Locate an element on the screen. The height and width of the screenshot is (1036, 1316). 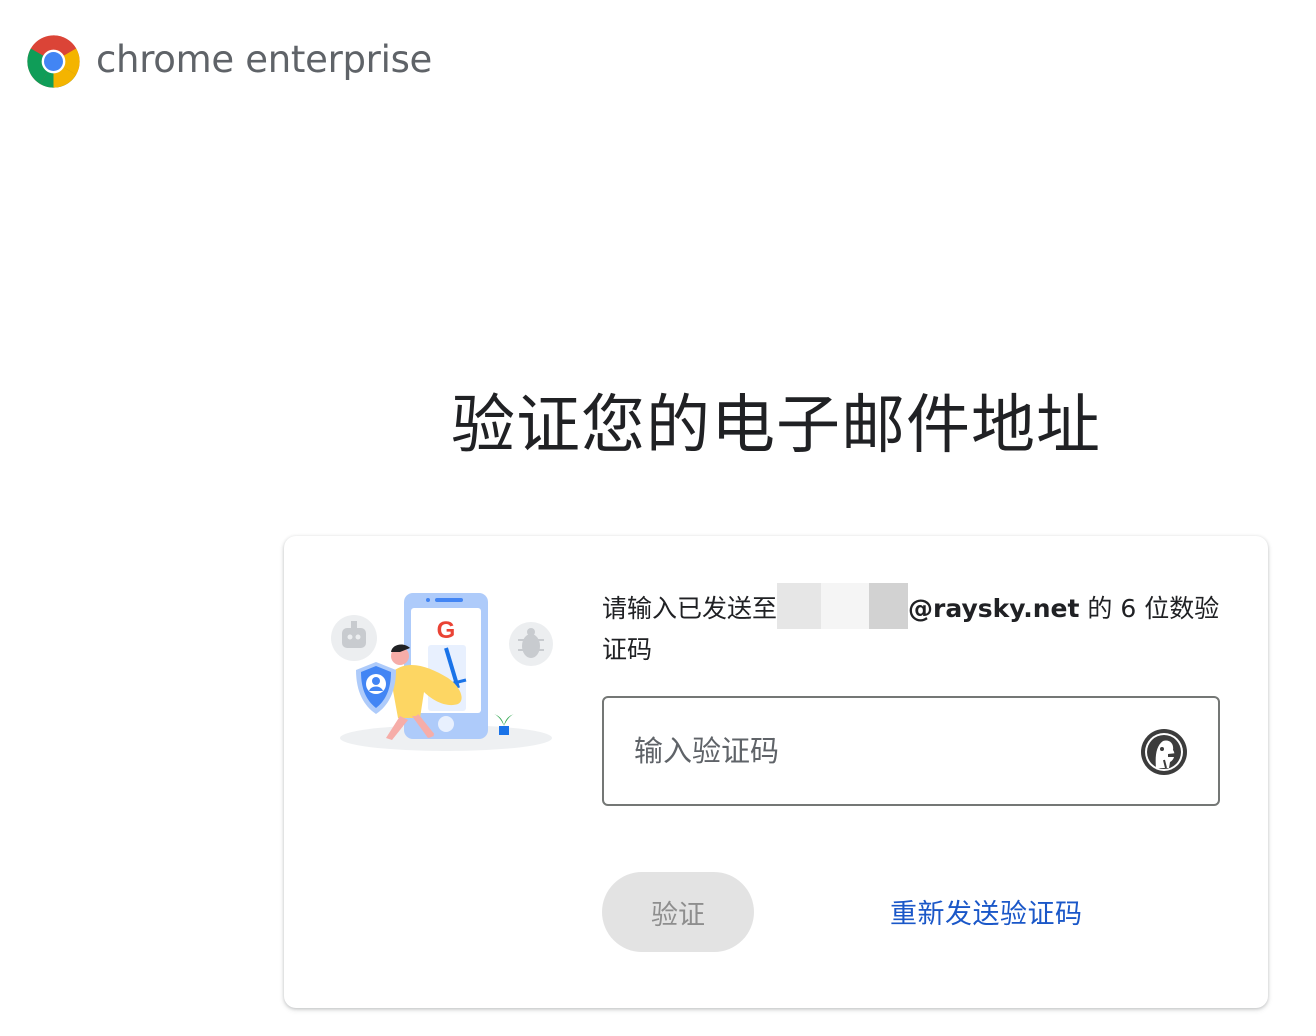
email-domain: @raysky.net is located at coordinates (994, 608).